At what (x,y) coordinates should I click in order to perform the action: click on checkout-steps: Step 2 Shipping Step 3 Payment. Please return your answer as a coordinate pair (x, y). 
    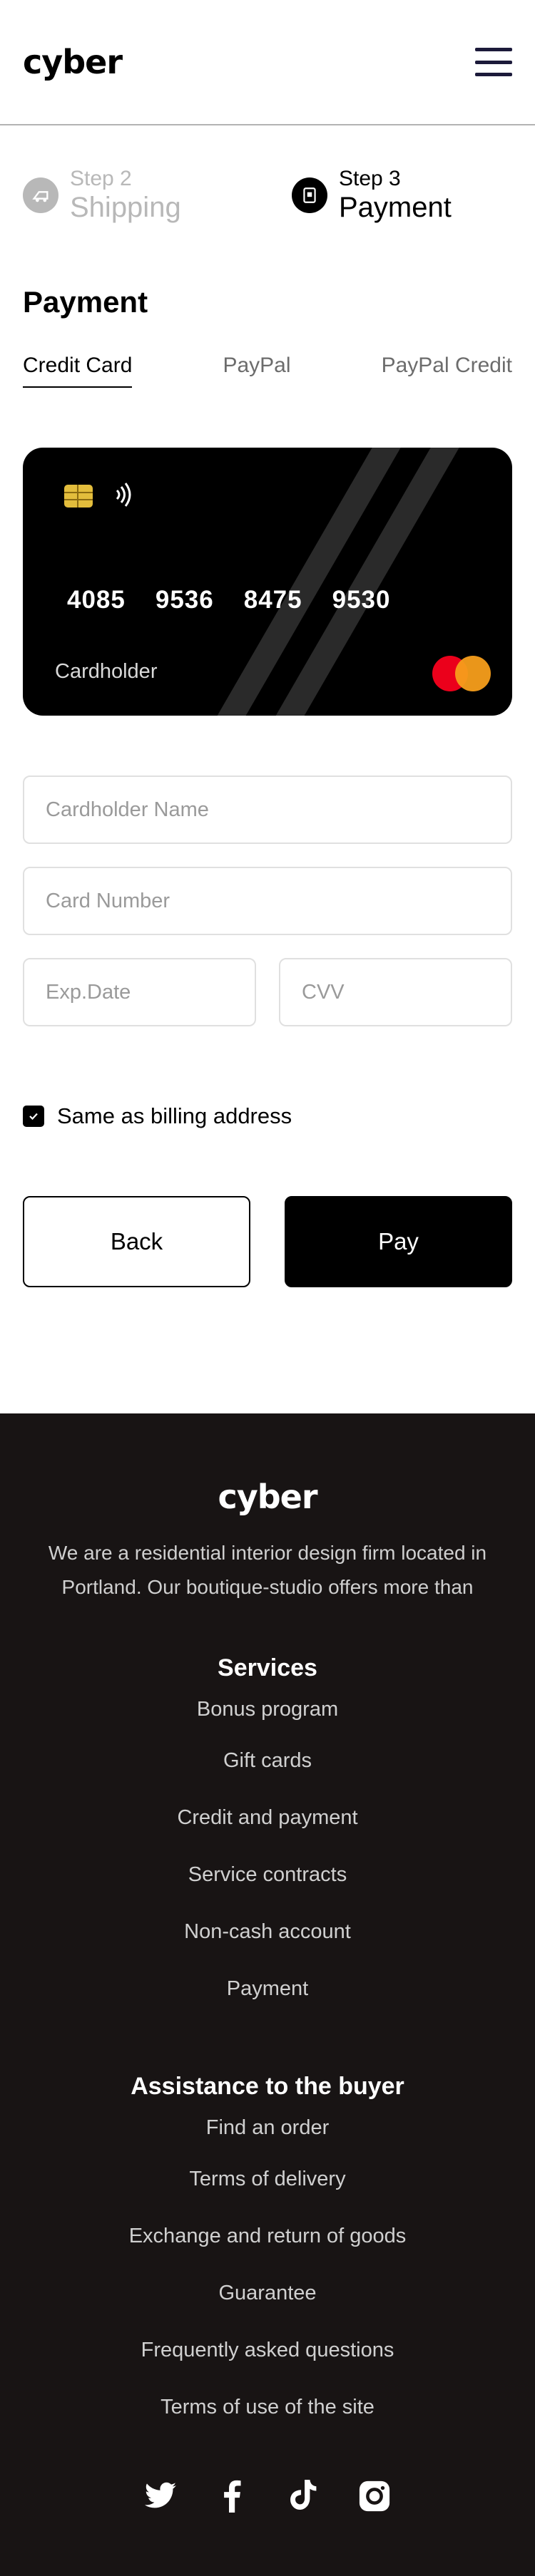
    Looking at the image, I should click on (267, 175).